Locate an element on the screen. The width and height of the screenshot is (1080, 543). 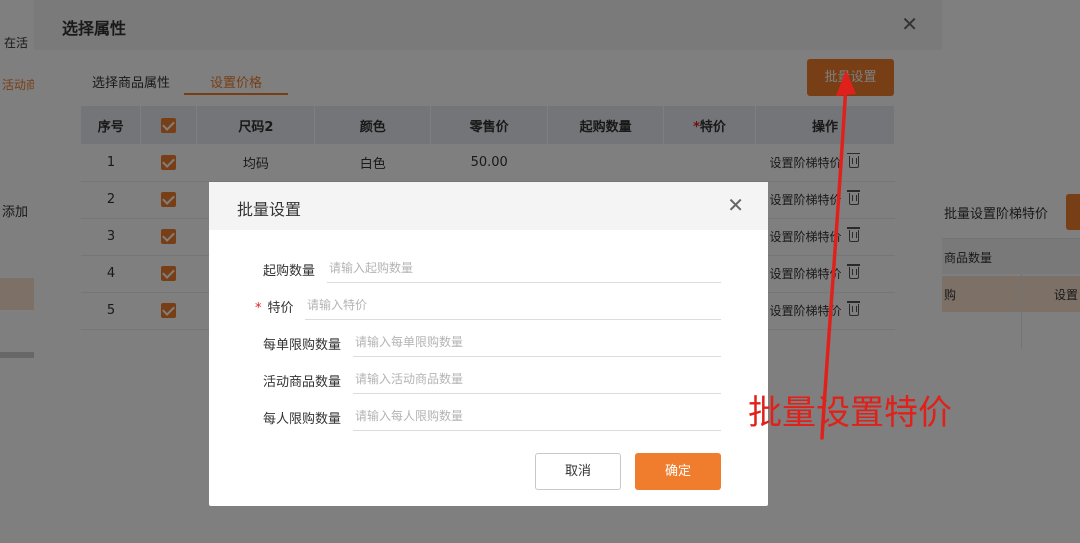
form-label: 活动商品数量 is located at coordinates (302, 382).